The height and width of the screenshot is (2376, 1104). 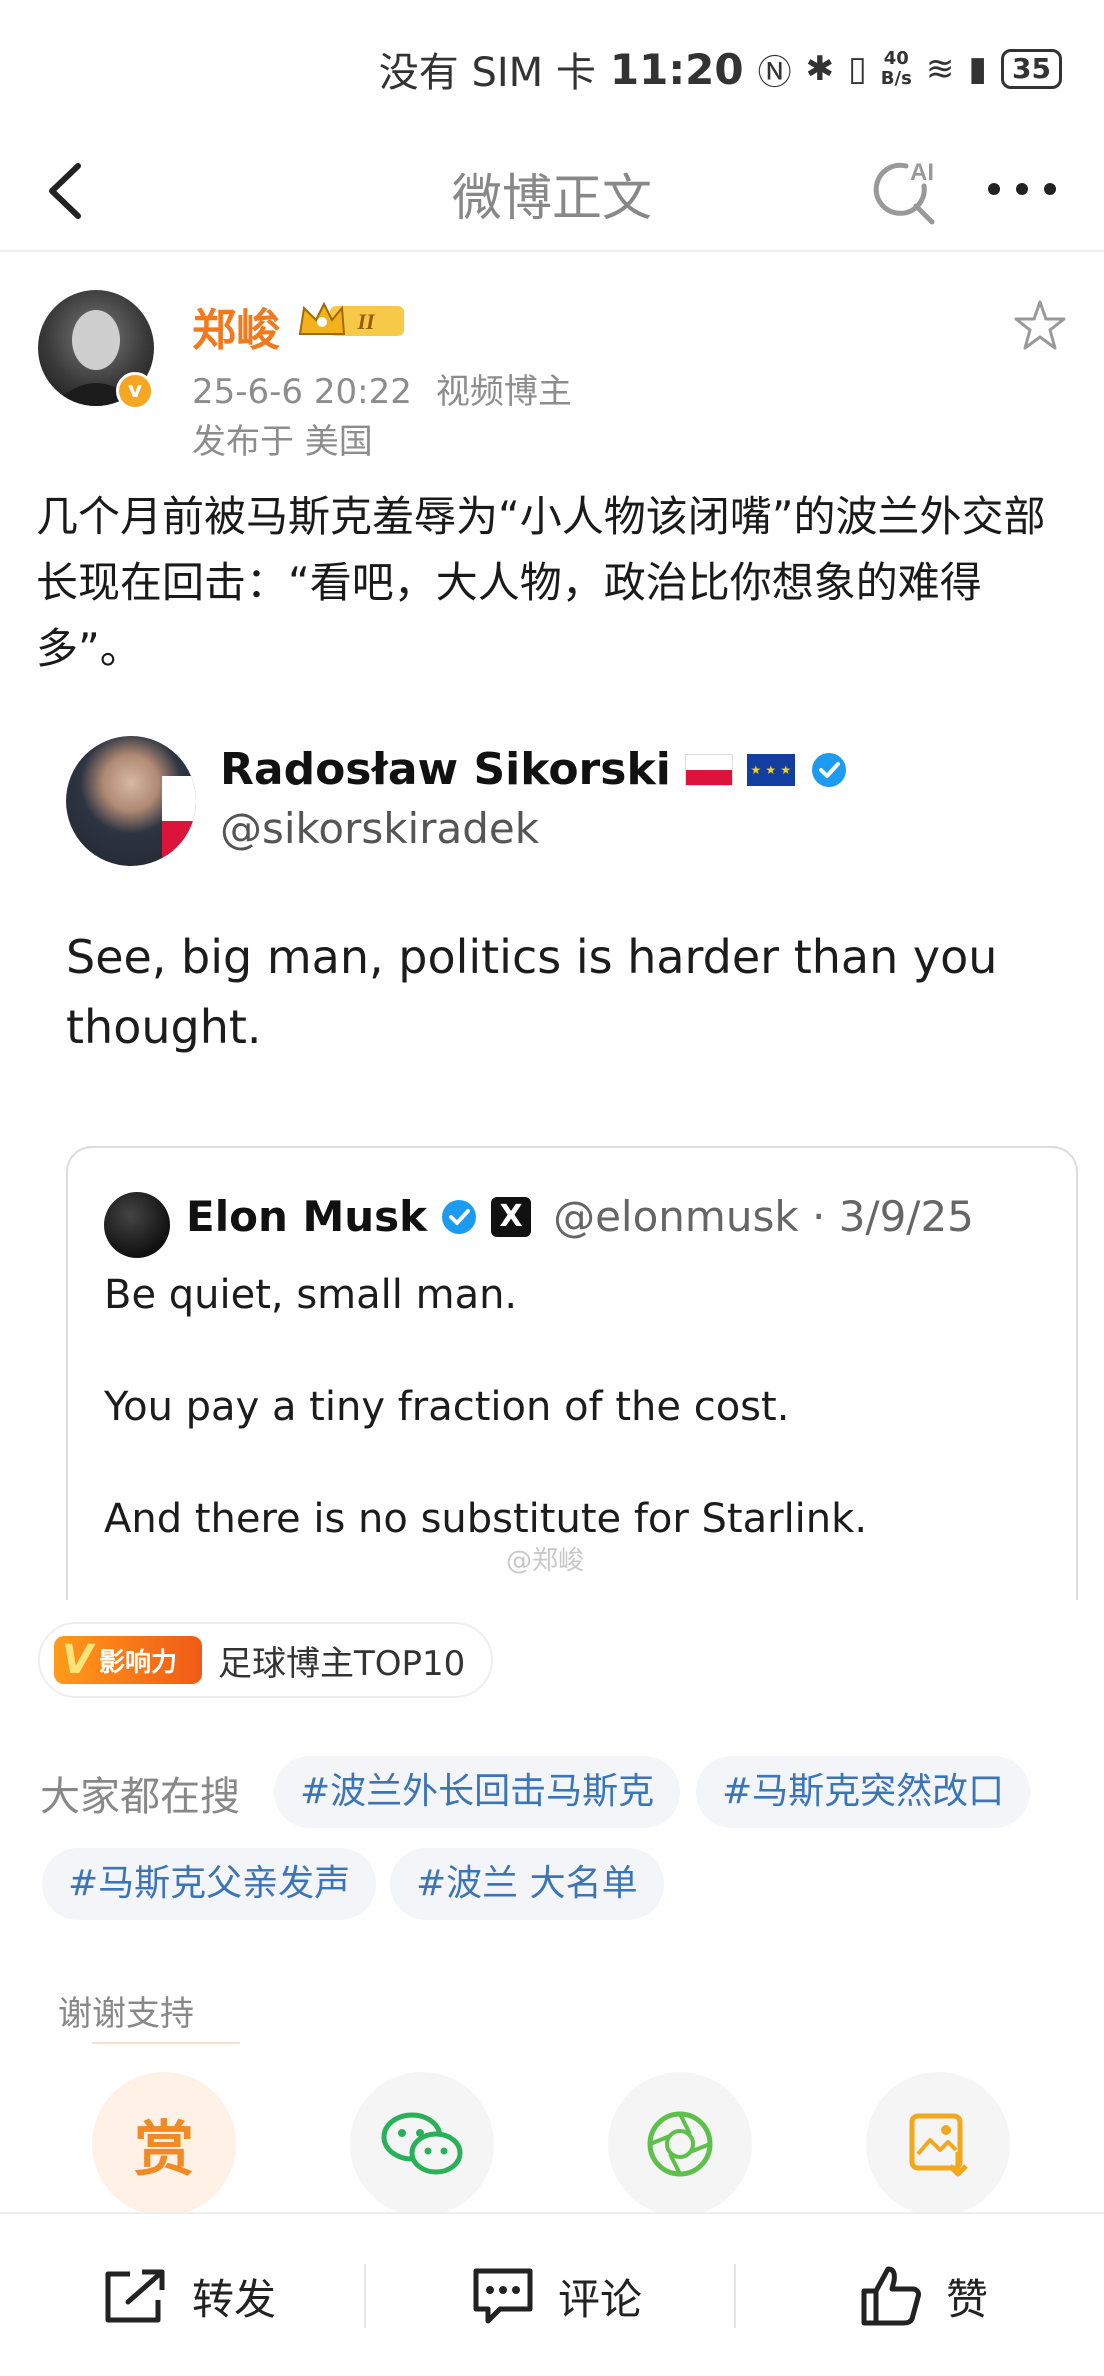 What do you see at coordinates (311, 1295) in the screenshot?
I see `quoted-line-1: Be quiet, small man.` at bounding box center [311, 1295].